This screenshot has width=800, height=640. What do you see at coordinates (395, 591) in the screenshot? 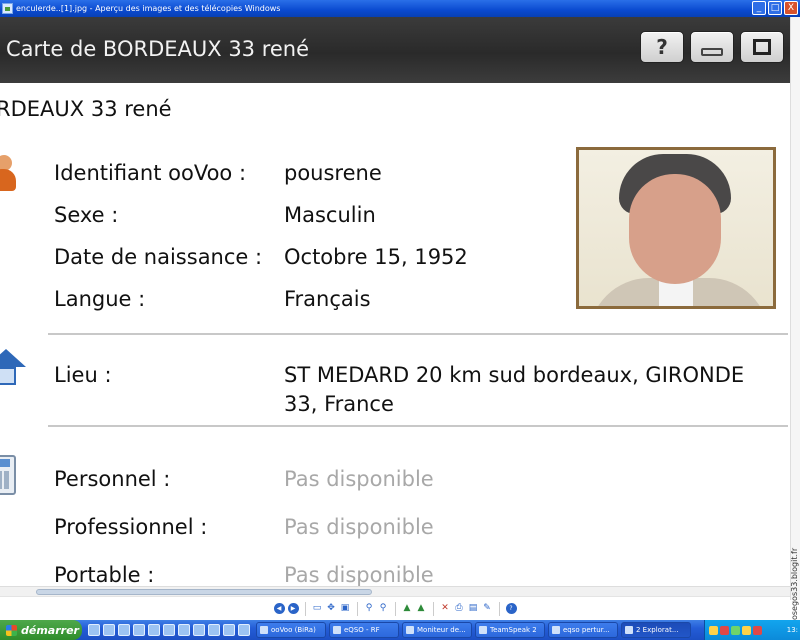
I see `horizontal-scrollbar` at bounding box center [395, 591].